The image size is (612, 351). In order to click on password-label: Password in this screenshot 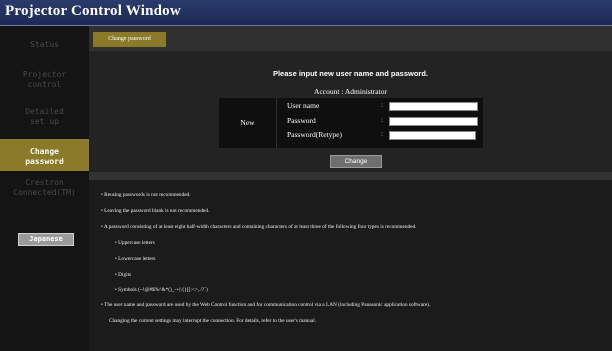, I will do `click(301, 120)`.